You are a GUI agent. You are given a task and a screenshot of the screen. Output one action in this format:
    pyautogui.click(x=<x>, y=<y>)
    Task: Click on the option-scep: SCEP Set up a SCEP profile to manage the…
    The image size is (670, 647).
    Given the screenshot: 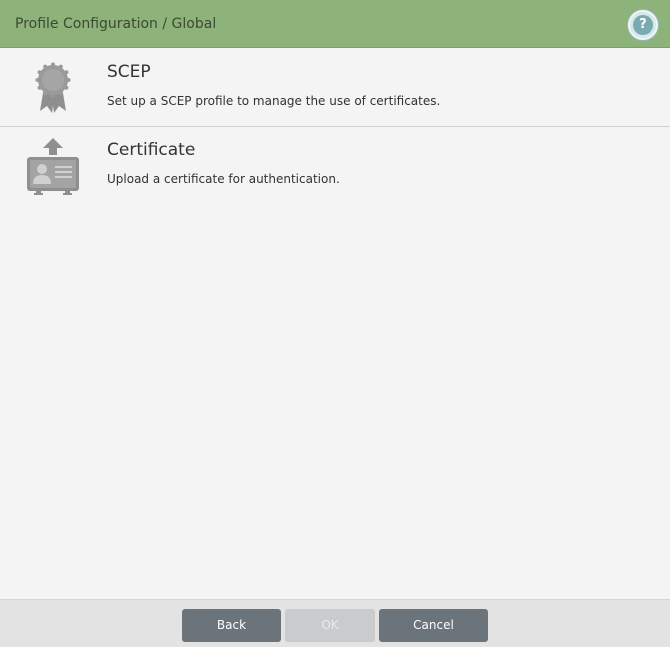 What is the action you would take?
    pyautogui.click(x=335, y=88)
    